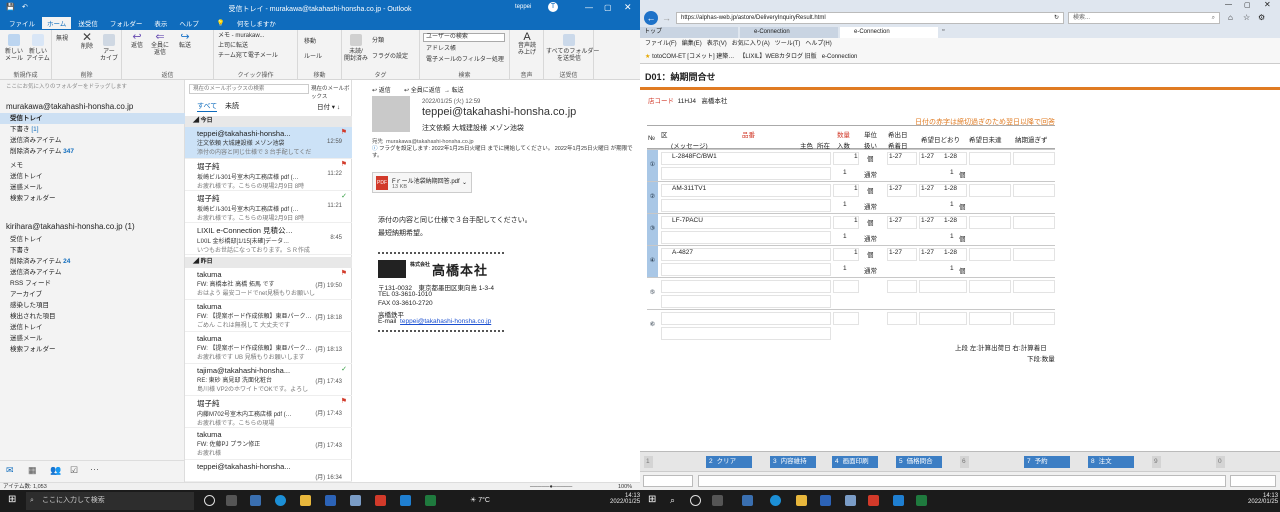  What do you see at coordinates (527, 44) in the screenshot?
I see `read-aloud-button: A 音声読 み上げ` at bounding box center [527, 44].